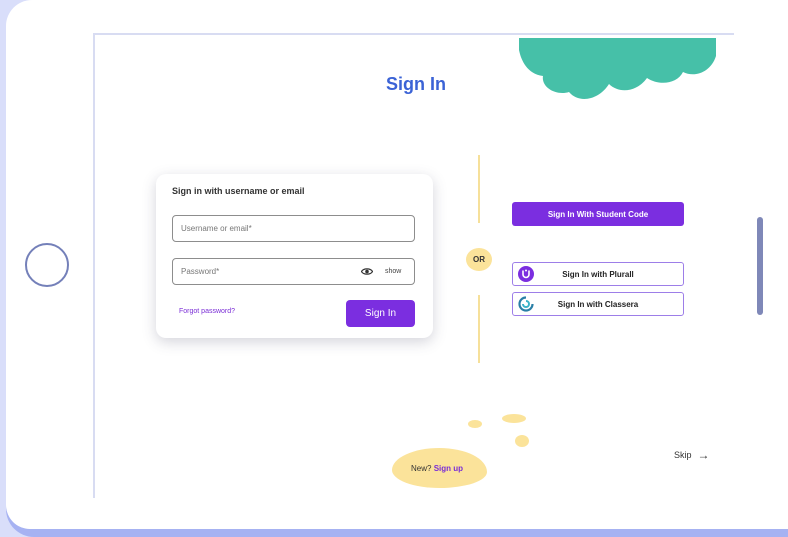 The image size is (788, 537). What do you see at coordinates (760, 266) in the screenshot?
I see `scrollbar` at bounding box center [760, 266].